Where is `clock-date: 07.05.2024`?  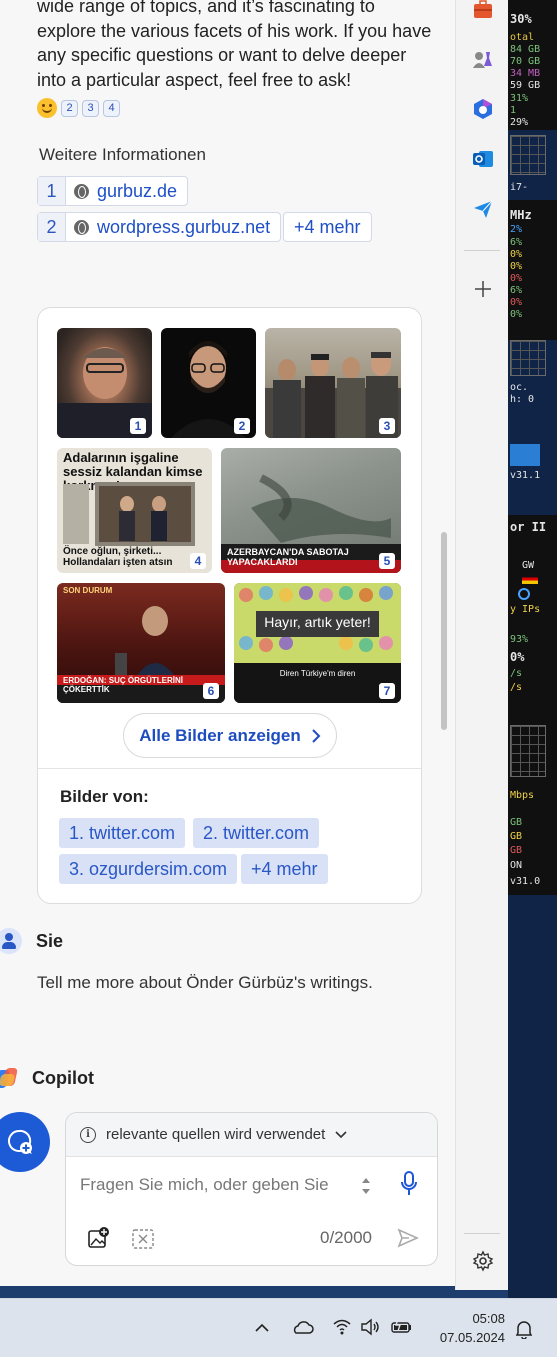 clock-date: 07.05.2024 is located at coordinates (472, 1337).